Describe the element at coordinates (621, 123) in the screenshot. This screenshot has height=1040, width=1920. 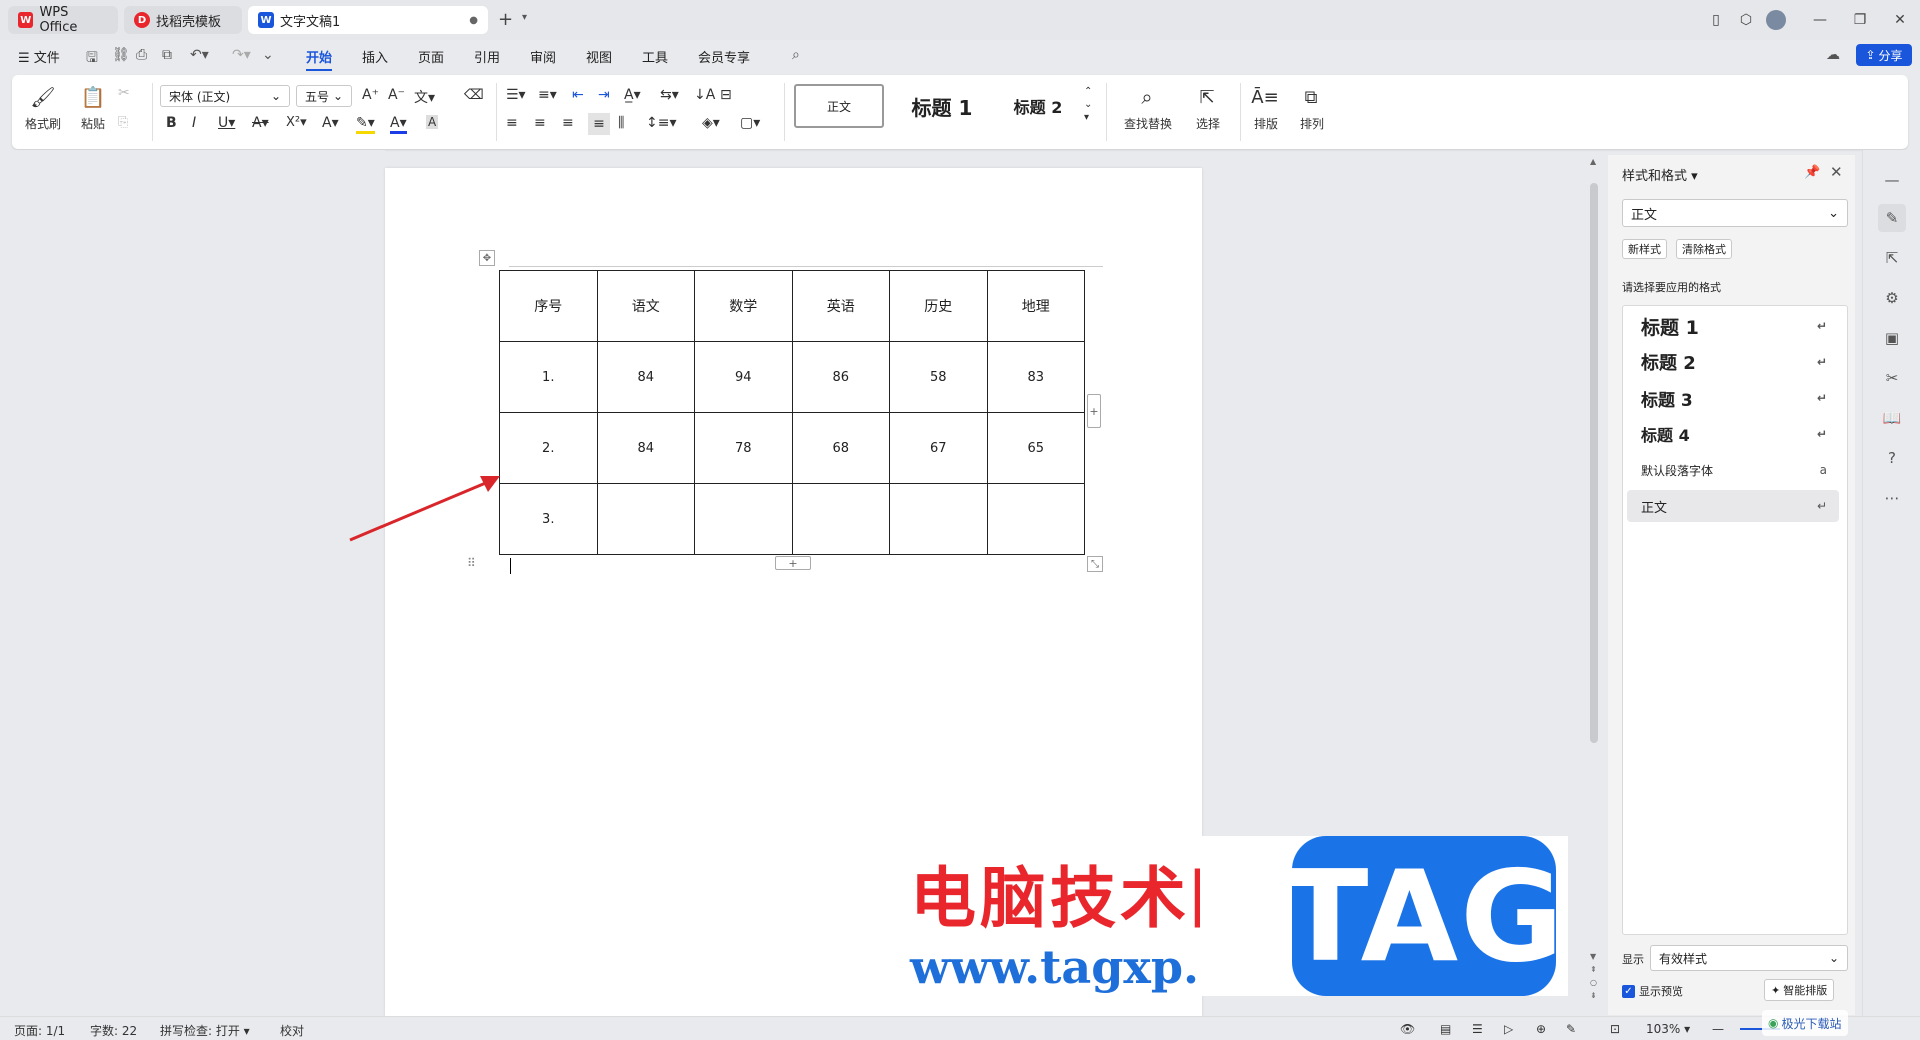
I see `distributed-icon: ⫼` at that location.